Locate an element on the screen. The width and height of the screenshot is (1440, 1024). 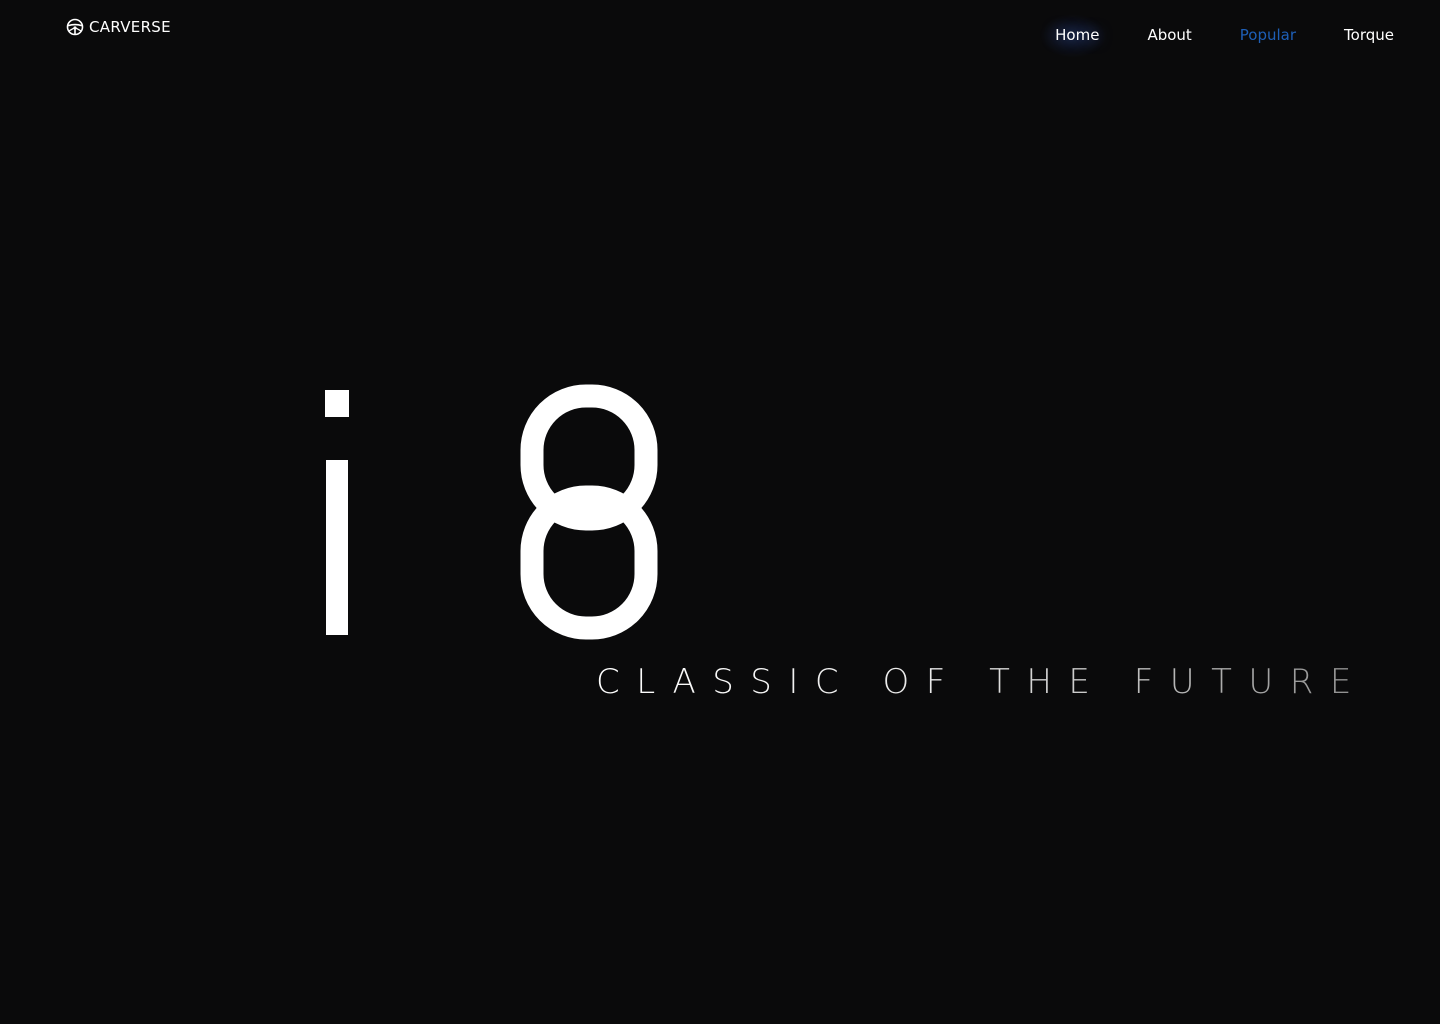
hero-letter-i is located at coordinates (337, 512).